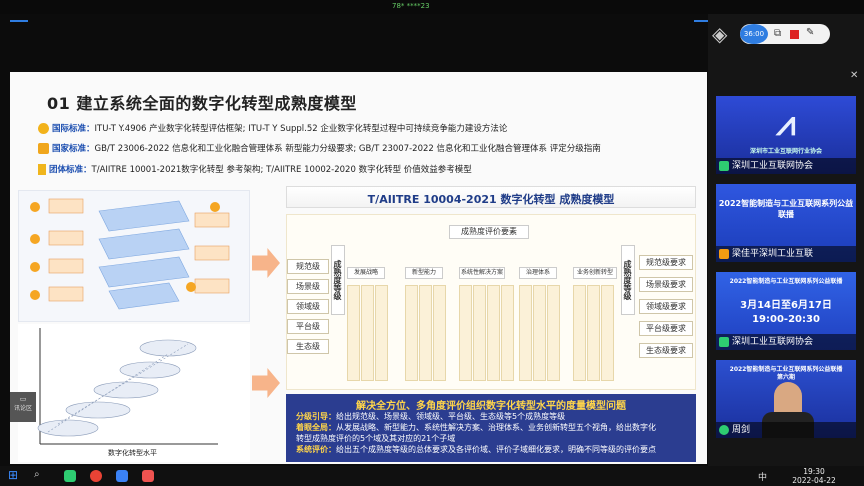  I want to click on solution-title: 解决全方位、多角度评价组织数字化转型水平的度量模型问题, so click(491, 406).